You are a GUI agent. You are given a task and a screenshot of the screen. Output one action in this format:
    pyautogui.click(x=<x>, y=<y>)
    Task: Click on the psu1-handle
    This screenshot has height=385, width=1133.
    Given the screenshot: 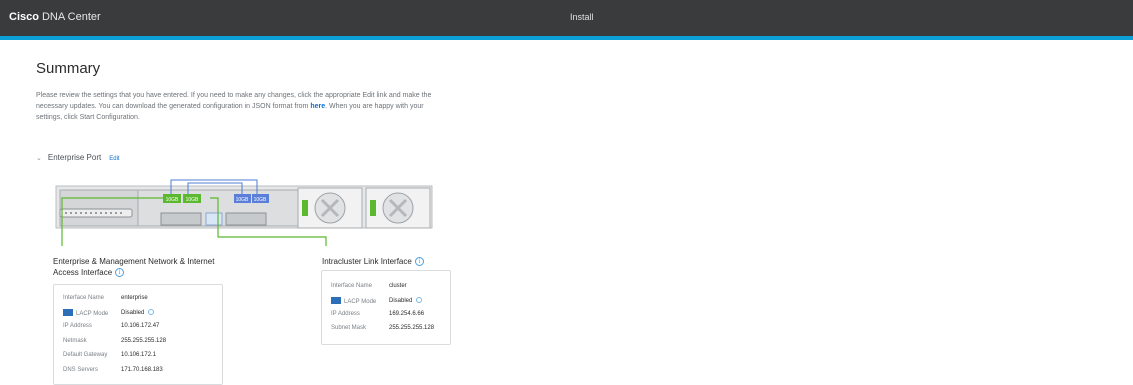 What is the action you would take?
    pyautogui.click(x=305, y=208)
    